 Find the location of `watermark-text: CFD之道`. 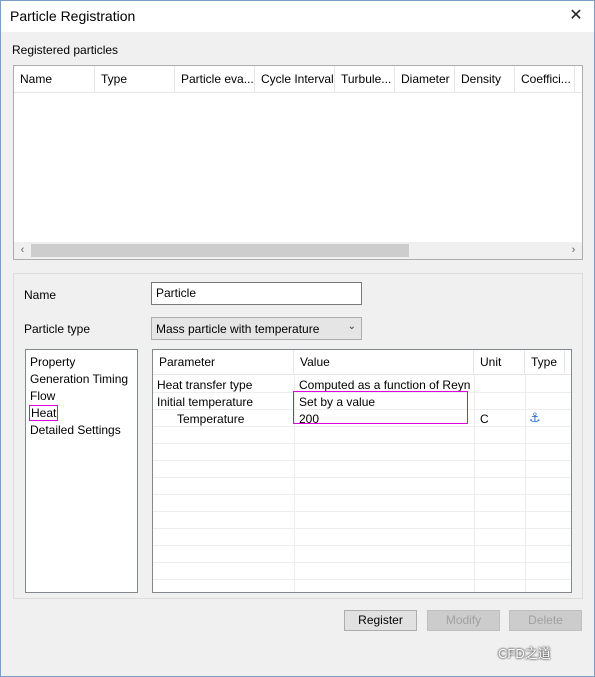

watermark-text: CFD之道 is located at coordinates (524, 653).